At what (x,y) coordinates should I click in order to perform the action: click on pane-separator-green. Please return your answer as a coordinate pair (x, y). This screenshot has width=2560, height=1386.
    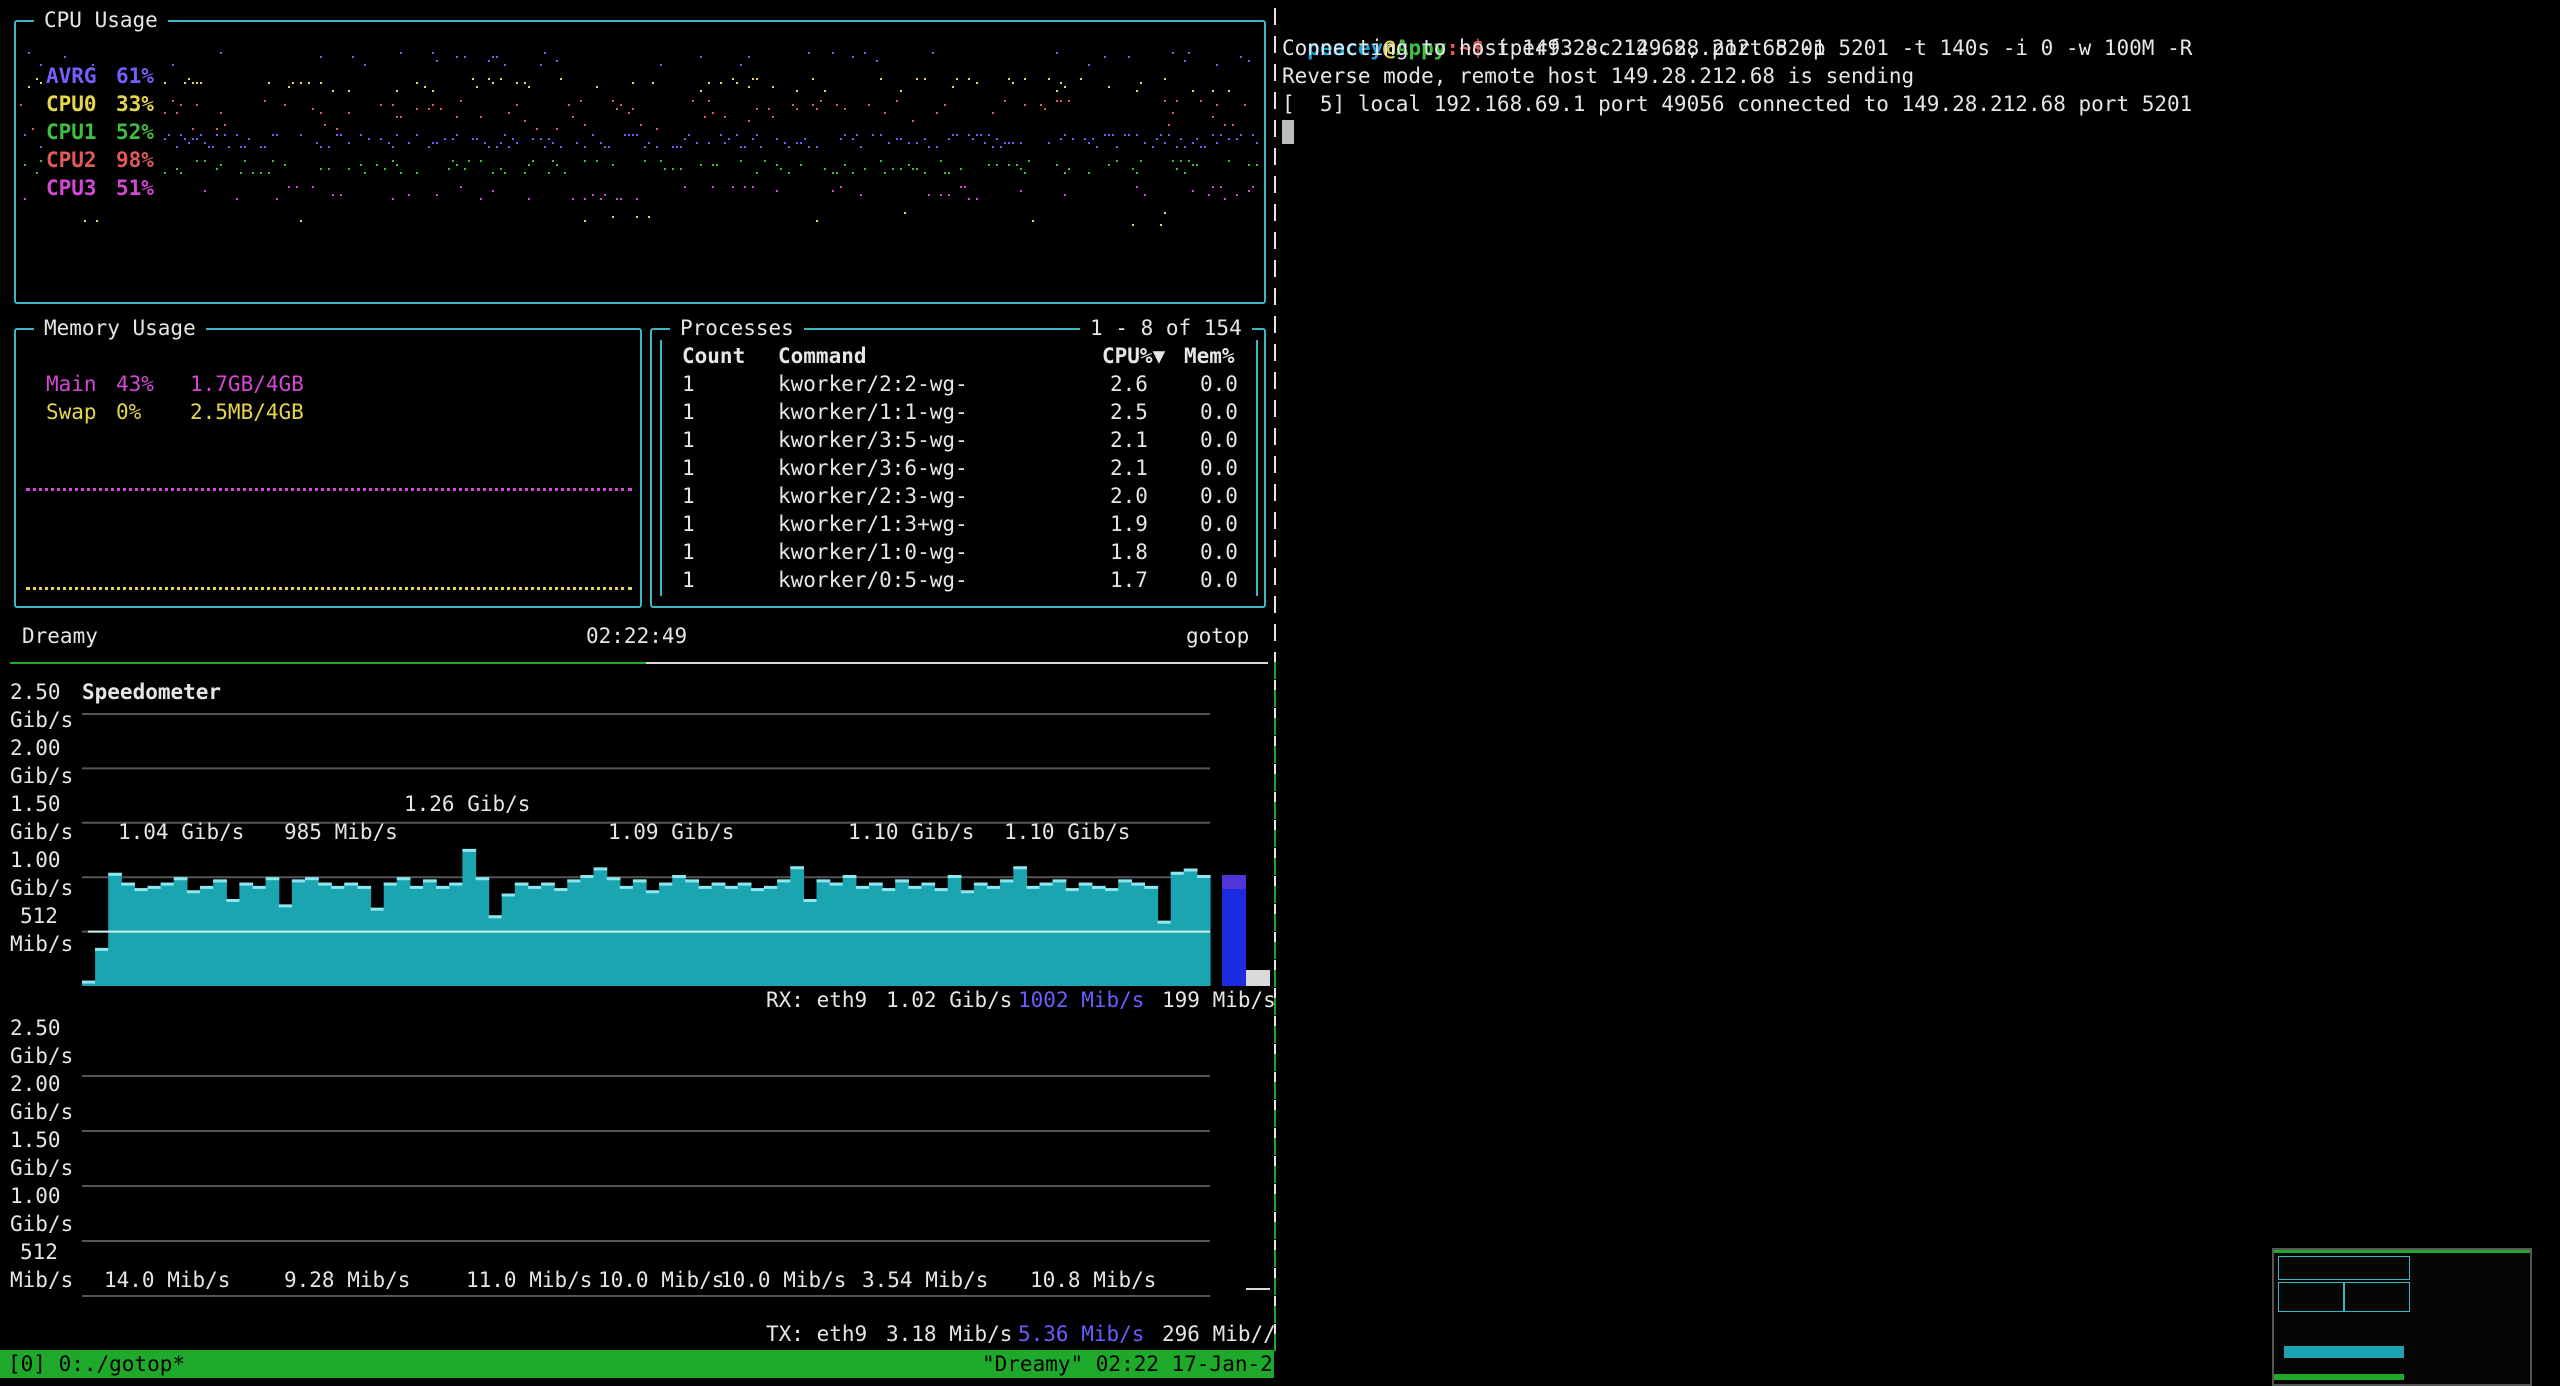
    Looking at the image, I should click on (1275, 1007).